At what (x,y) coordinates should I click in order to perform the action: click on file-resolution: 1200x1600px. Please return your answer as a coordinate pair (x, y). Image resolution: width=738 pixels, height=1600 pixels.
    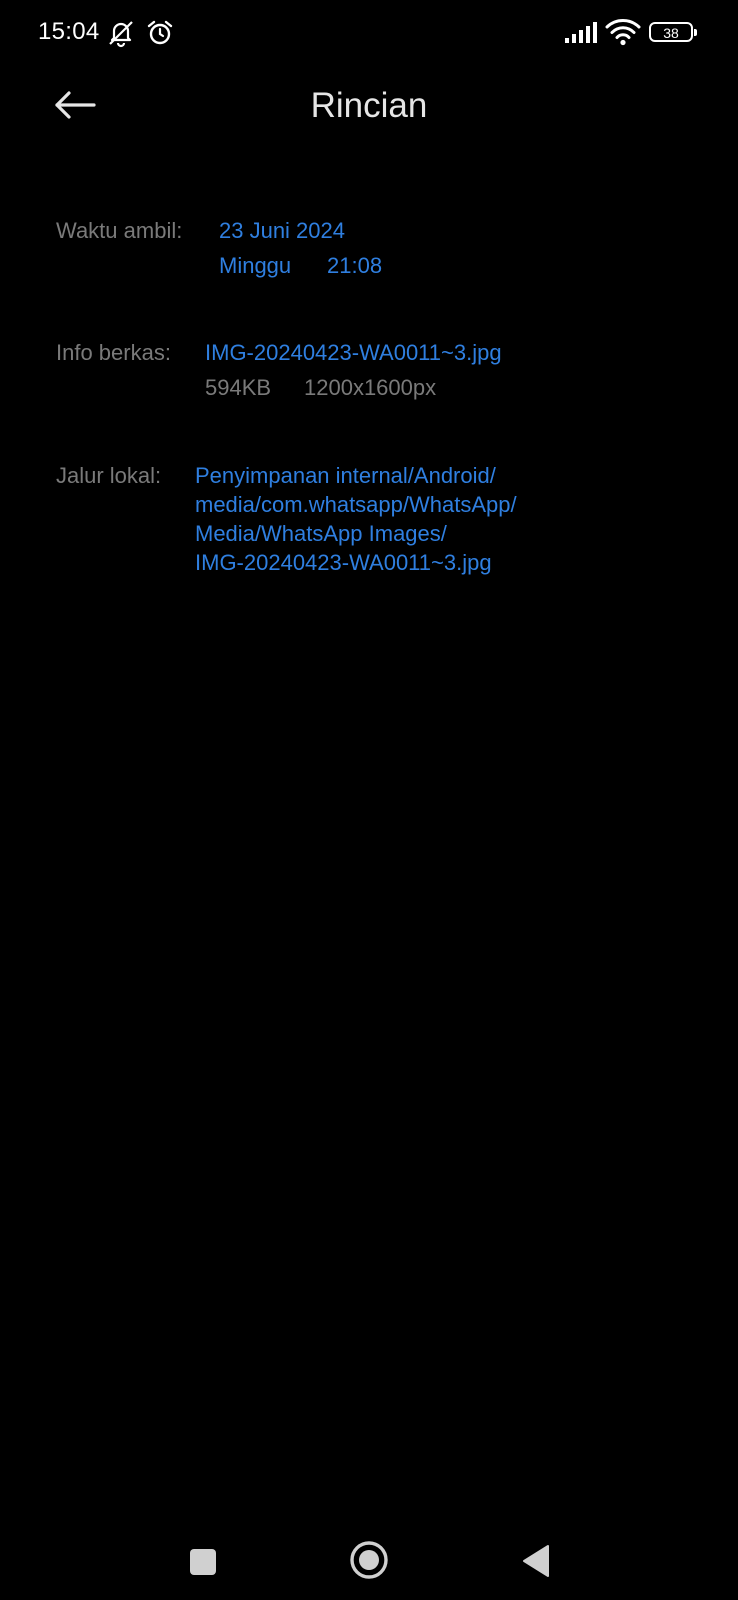
    Looking at the image, I should click on (370, 387).